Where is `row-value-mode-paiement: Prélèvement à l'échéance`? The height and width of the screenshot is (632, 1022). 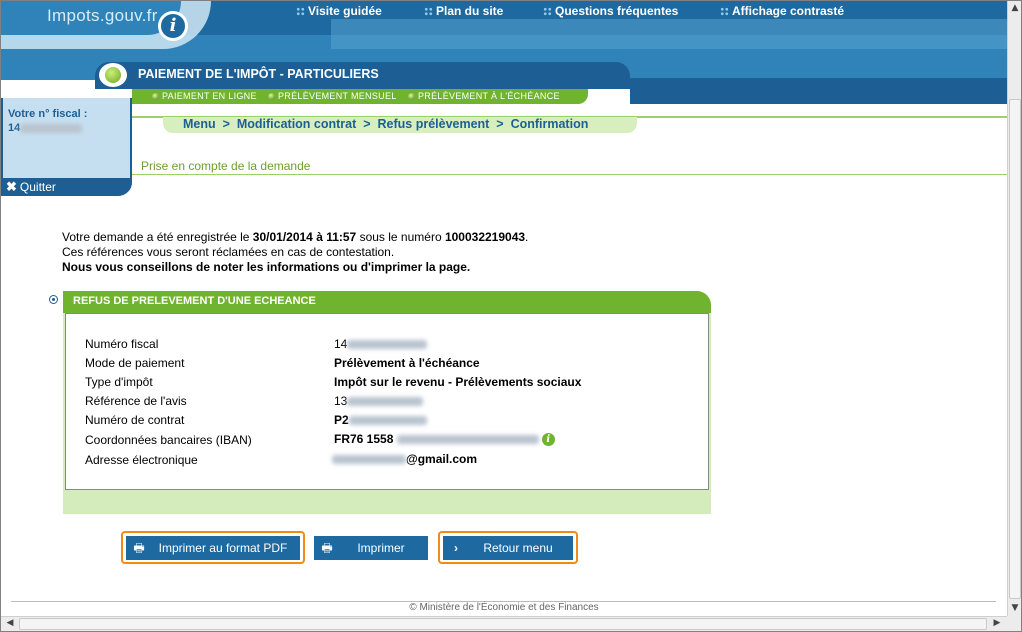
row-value-mode-paiement: Prélèvement à l'échéance is located at coordinates (407, 363).